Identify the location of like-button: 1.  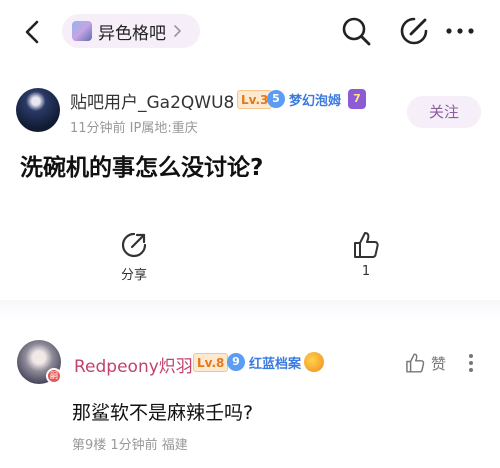
(366, 254).